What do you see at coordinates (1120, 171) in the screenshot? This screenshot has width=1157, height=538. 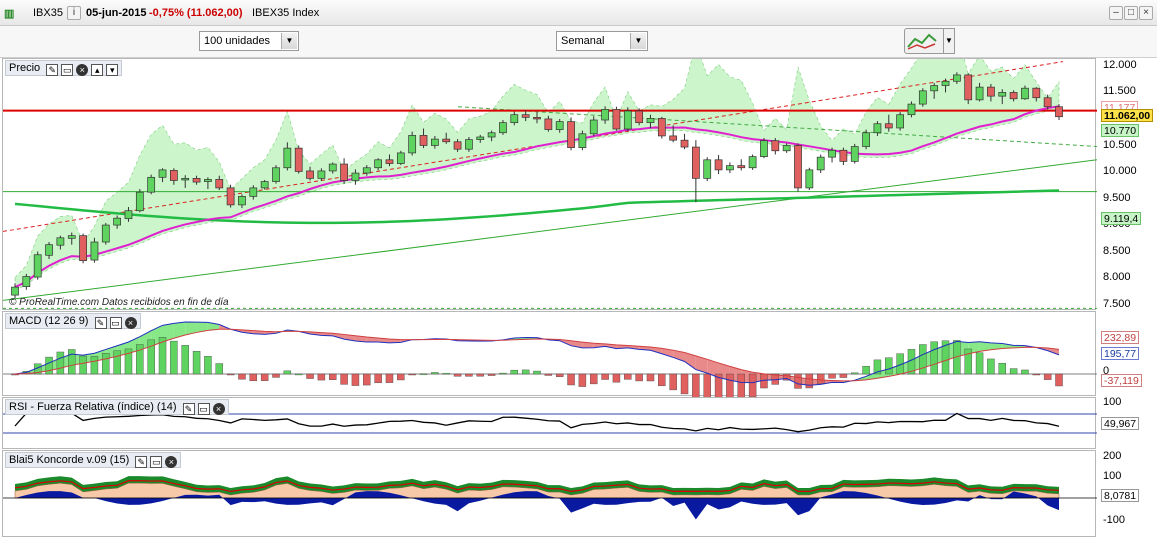 I see `price-tick: 10.000` at bounding box center [1120, 171].